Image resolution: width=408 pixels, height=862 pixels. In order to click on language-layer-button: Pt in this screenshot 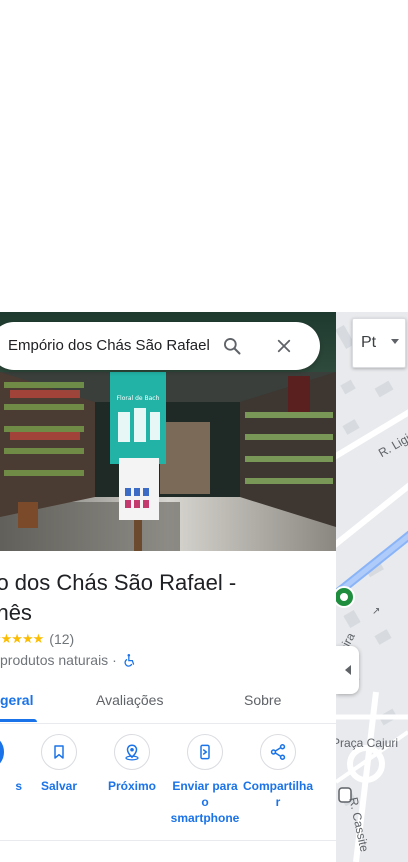, I will do `click(379, 343)`.